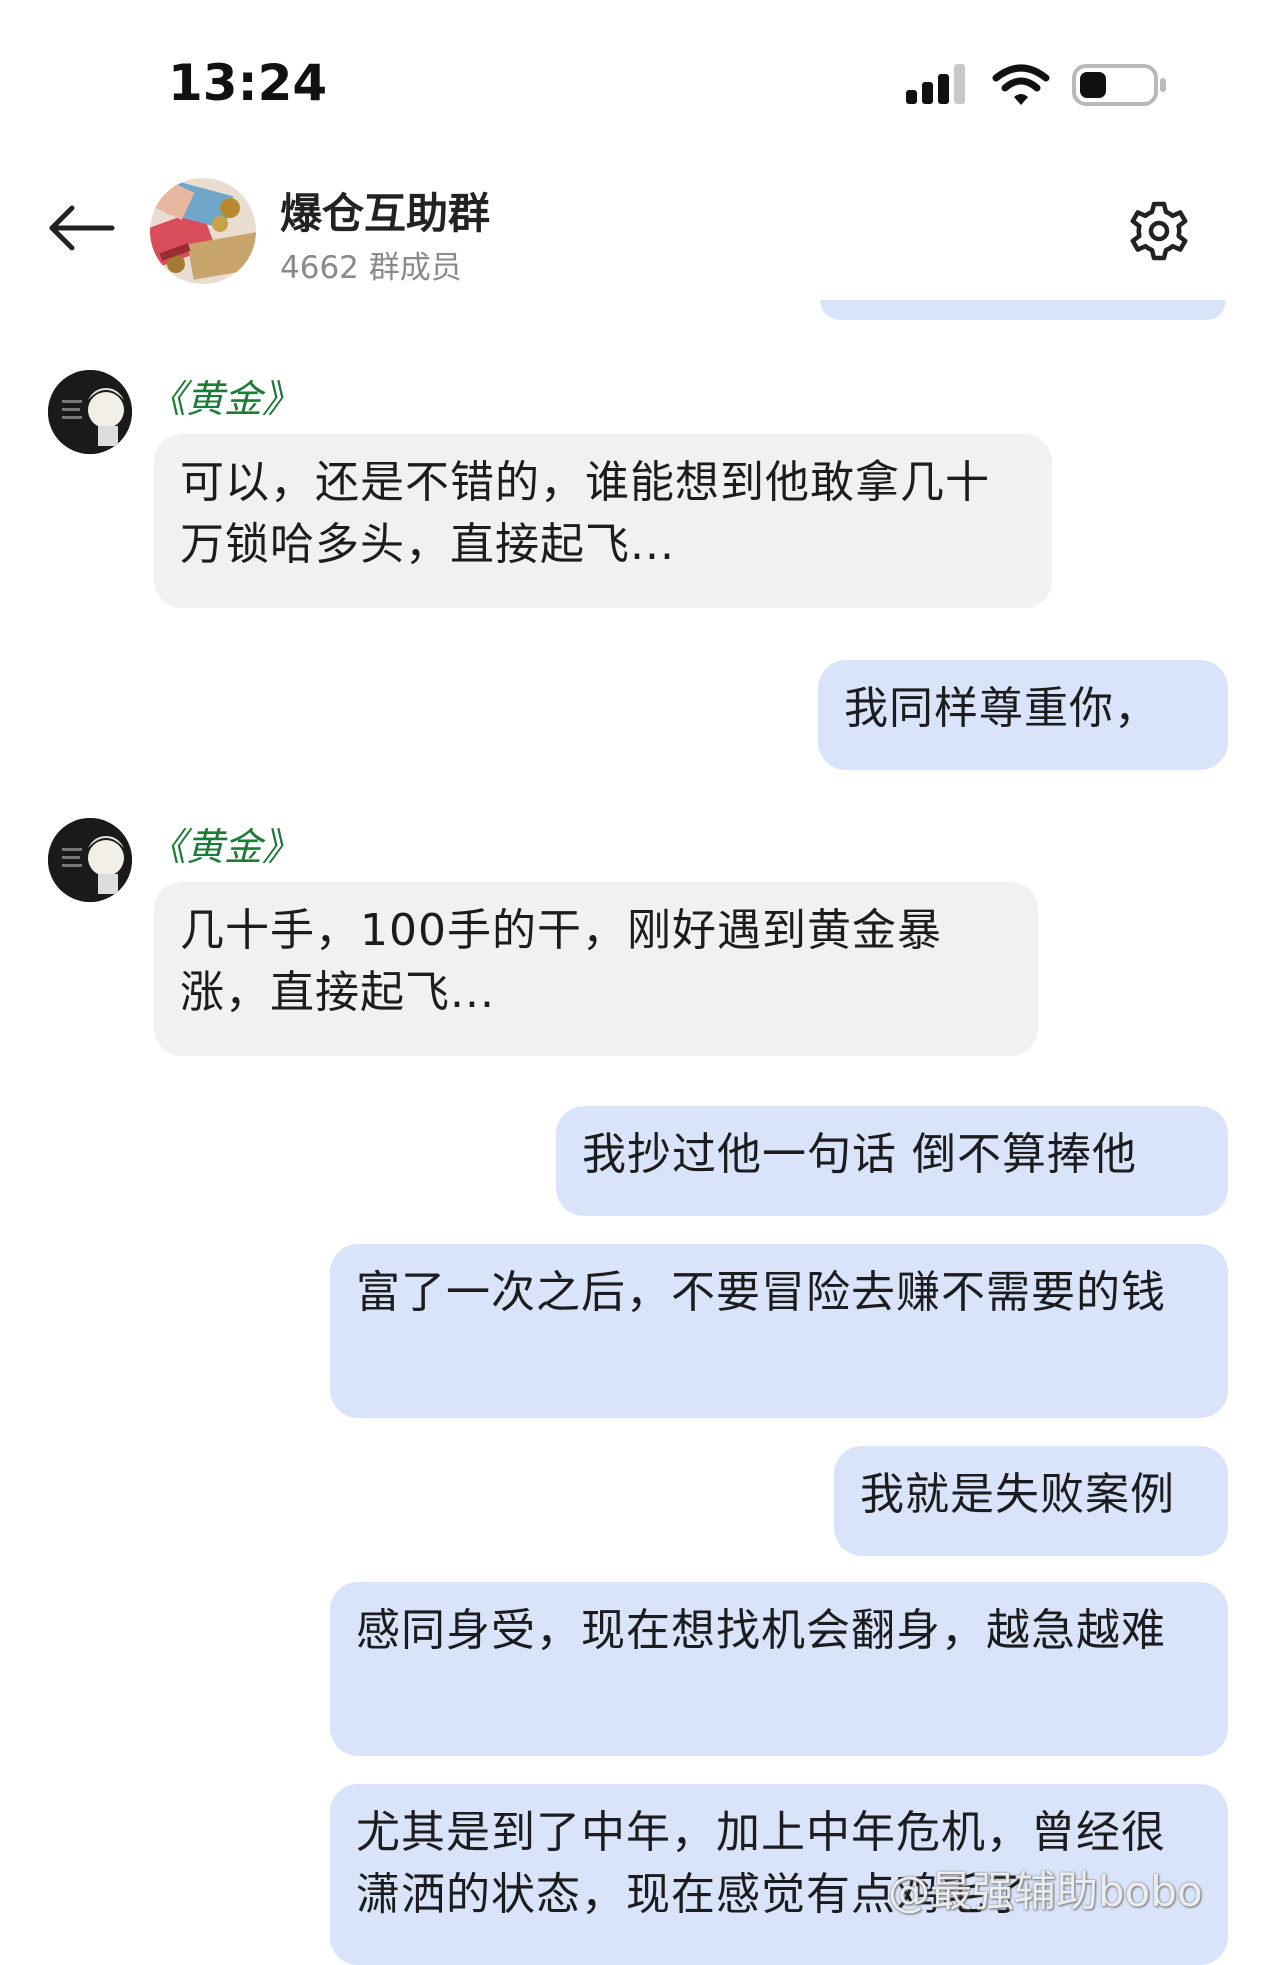 The height and width of the screenshot is (1965, 1279). What do you see at coordinates (80, 228) in the screenshot?
I see `back-arrow-icon` at bounding box center [80, 228].